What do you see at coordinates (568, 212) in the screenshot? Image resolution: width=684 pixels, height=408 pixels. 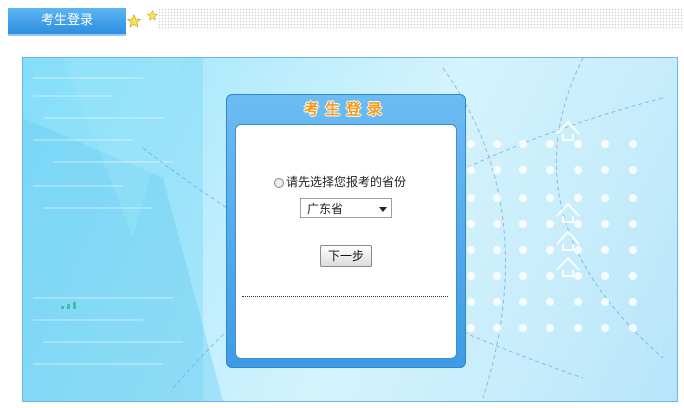 I see `arrow-up-icon` at bounding box center [568, 212].